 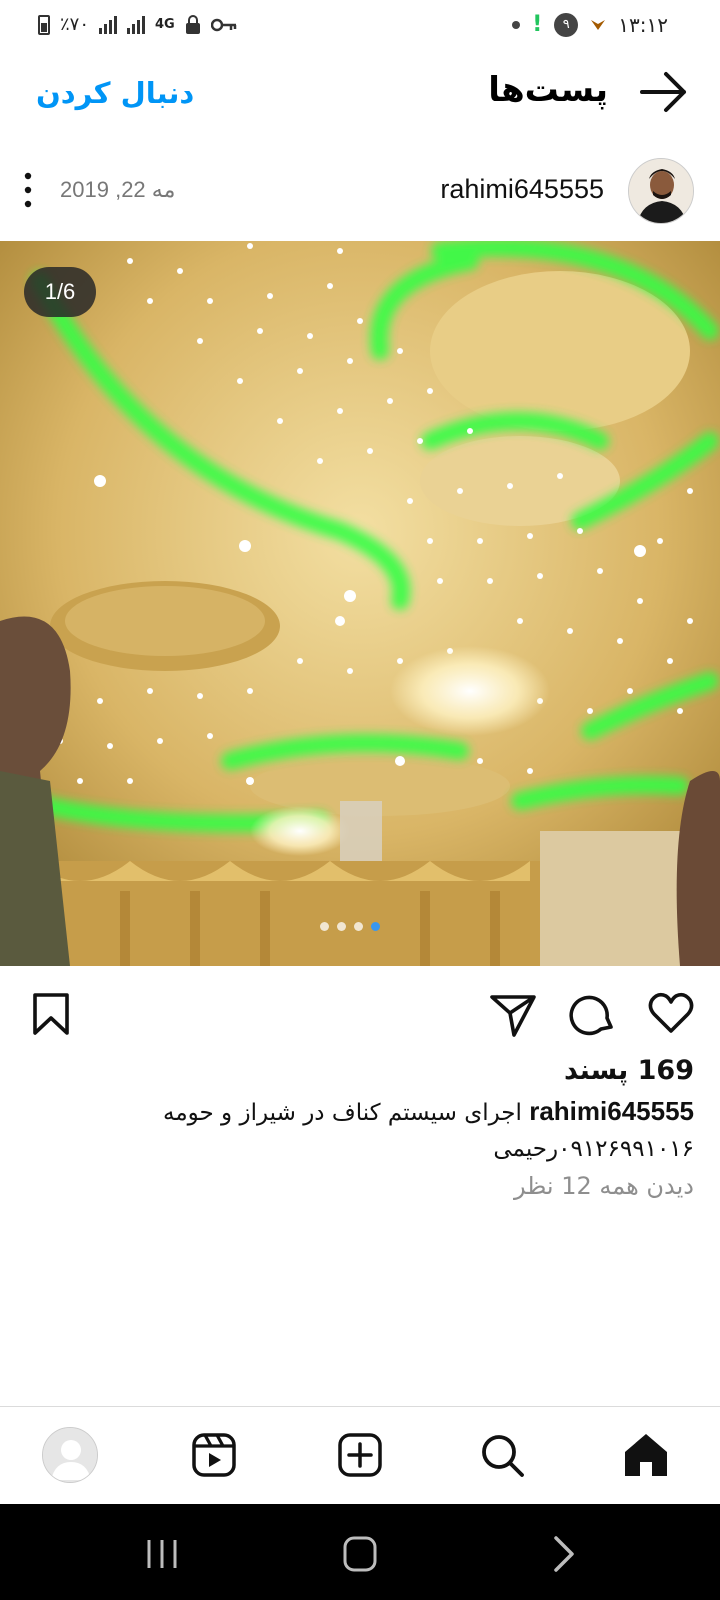 What do you see at coordinates (118, 189) in the screenshot?
I see `post-date: مه 22, 2019` at bounding box center [118, 189].